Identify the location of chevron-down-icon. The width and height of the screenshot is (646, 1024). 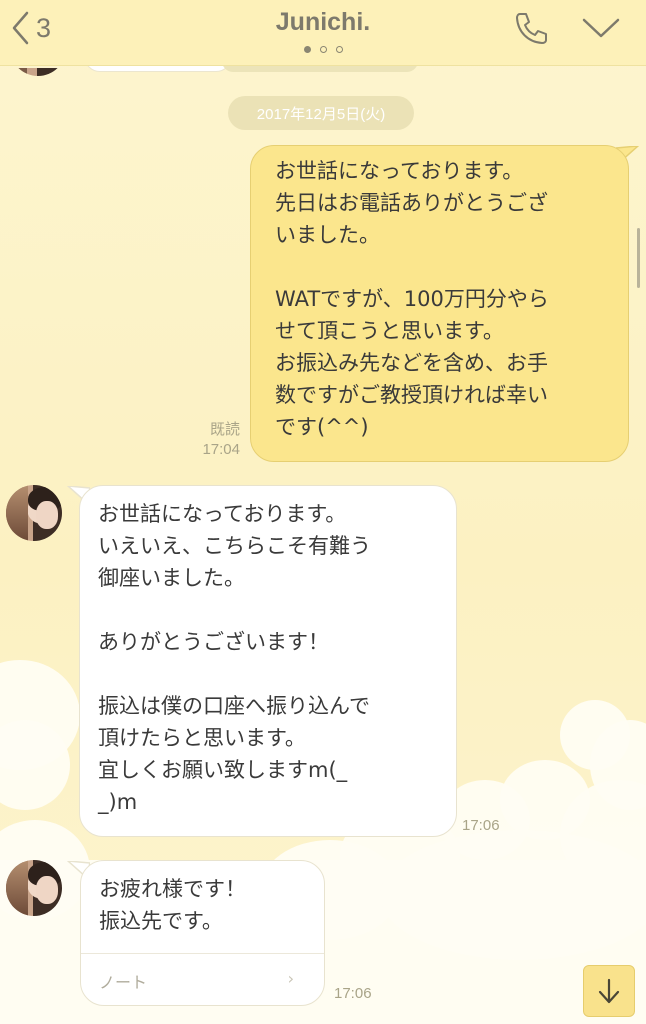
(601, 28).